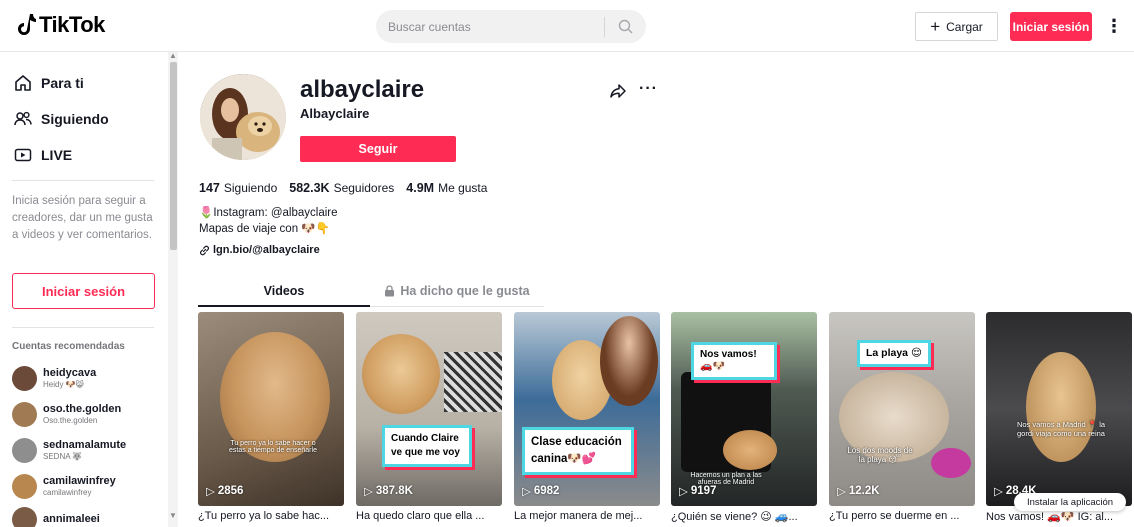 The height and width of the screenshot is (527, 1134). What do you see at coordinates (63, 384) in the screenshot?
I see `account-nickname: Heidy 🐶😸` at bounding box center [63, 384].